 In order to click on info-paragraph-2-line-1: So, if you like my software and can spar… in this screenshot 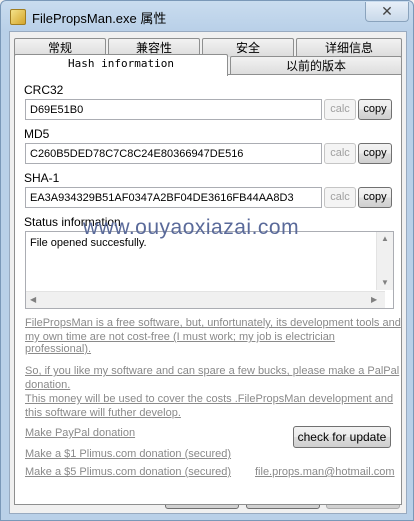, I will do `click(212, 371)`.